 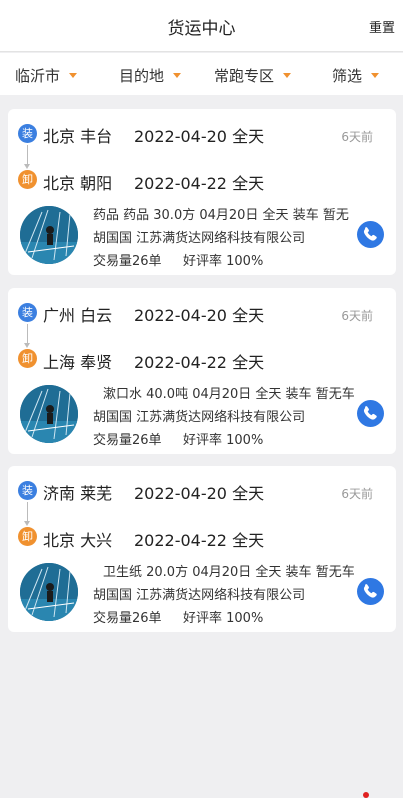 I want to click on filter-label: 筛选, so click(x=347, y=76).